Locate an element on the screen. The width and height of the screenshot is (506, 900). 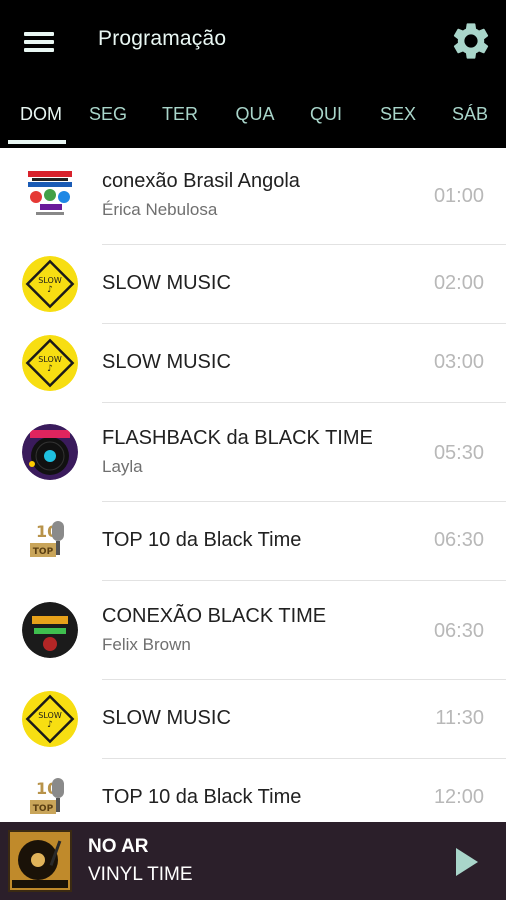
schedule-item: SLOW ♪ SLOW MUSIC 02:00 is located at coordinates (253, 284).